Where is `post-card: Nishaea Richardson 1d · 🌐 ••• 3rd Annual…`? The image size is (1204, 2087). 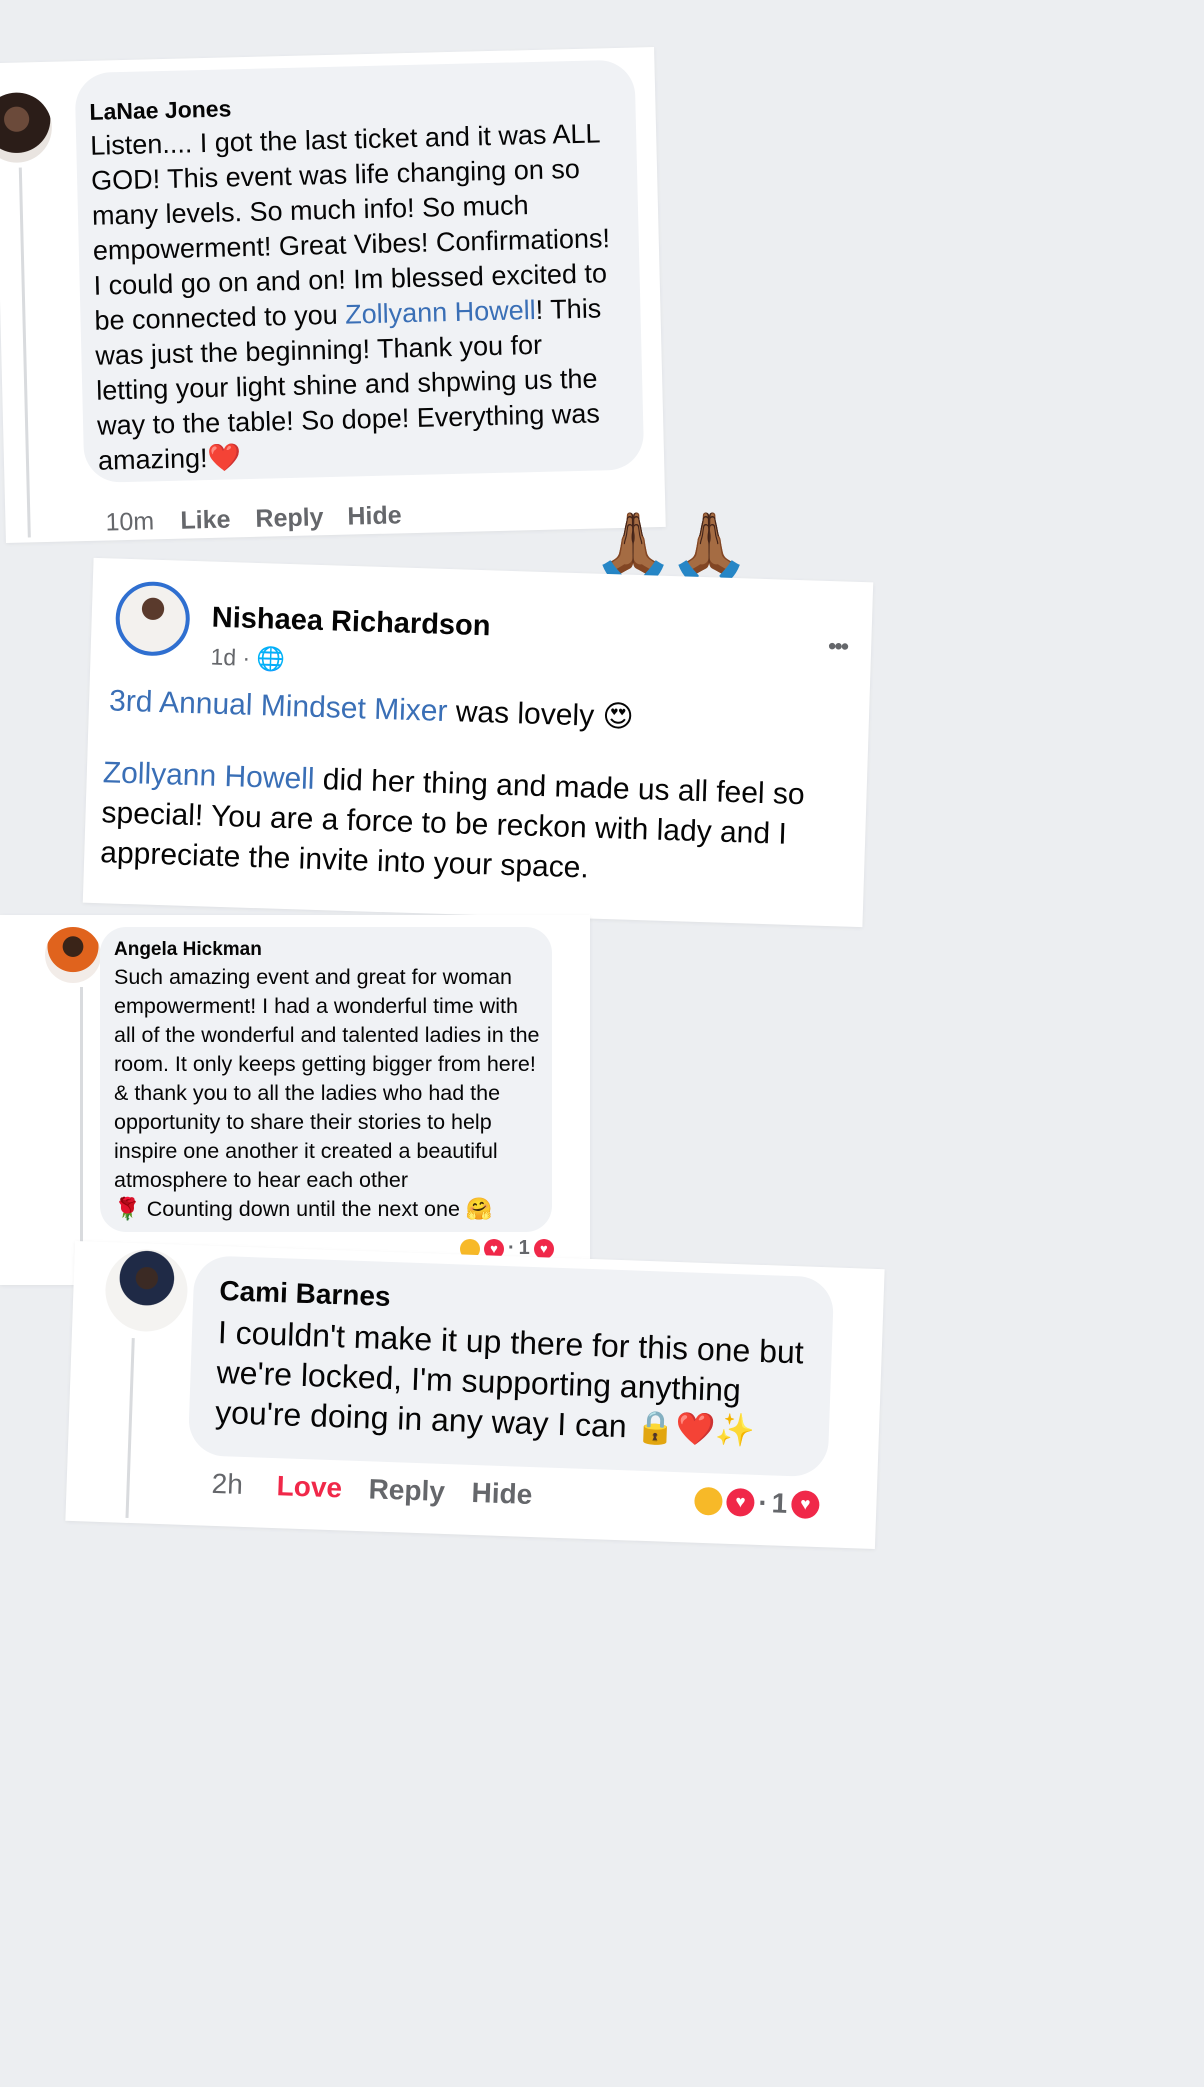
post-card: Nishaea Richardson 1d · 🌐 ••• 3rd Annual… is located at coordinates (478, 742).